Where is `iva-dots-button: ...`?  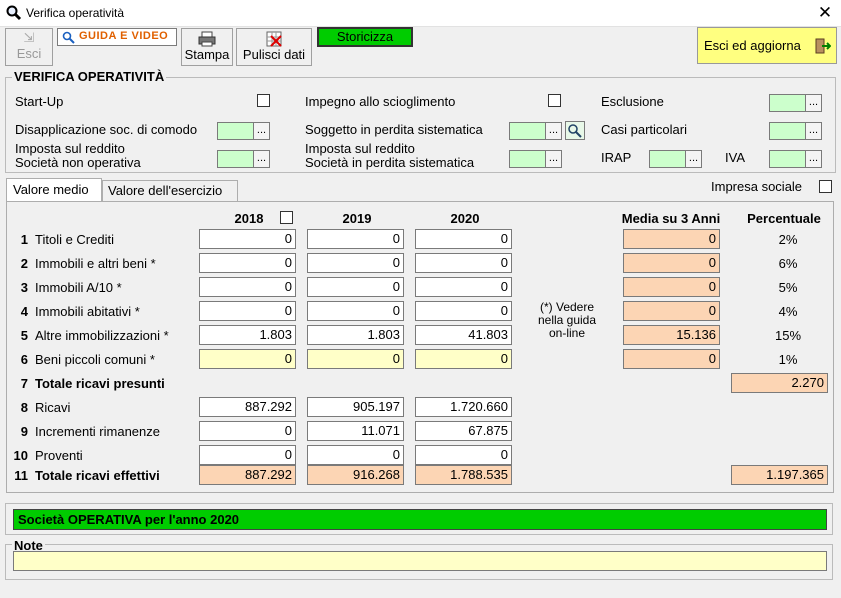
iva-dots-button: ... is located at coordinates (813, 159).